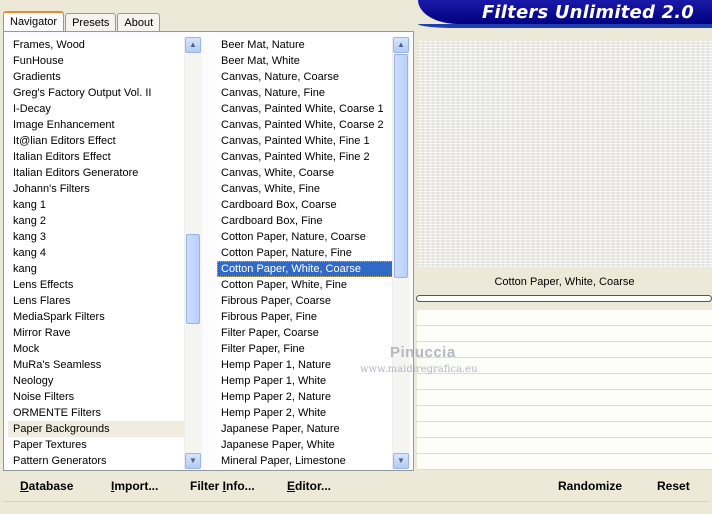  What do you see at coordinates (305, 237) in the screenshot?
I see `filter-item: Cotton Paper, Nature, Coarse` at bounding box center [305, 237].